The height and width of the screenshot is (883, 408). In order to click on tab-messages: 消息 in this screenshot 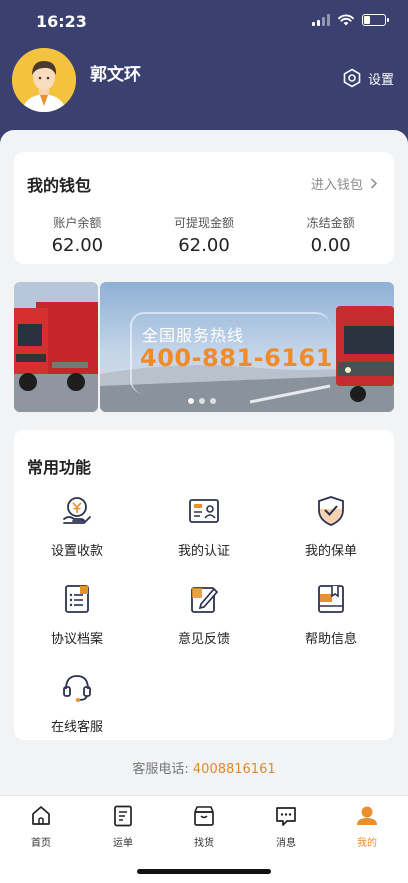, I will do `click(286, 826)`.